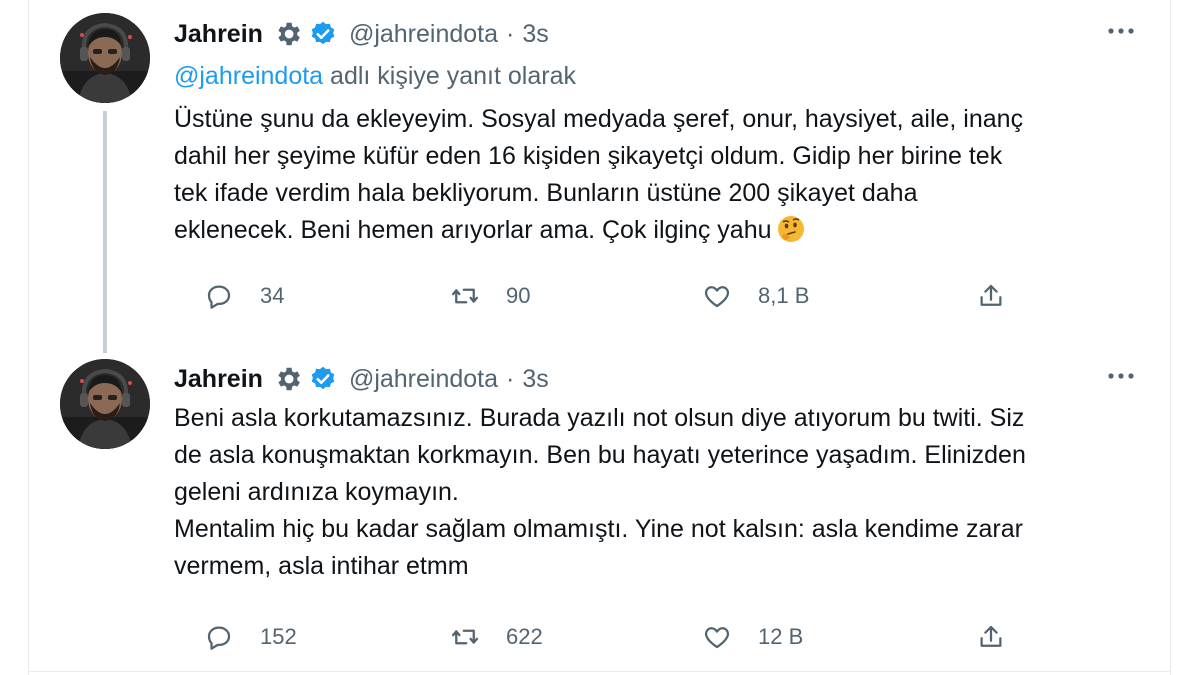  Describe the element at coordinates (250, 637) in the screenshot. I see `reply-button: 152` at that location.